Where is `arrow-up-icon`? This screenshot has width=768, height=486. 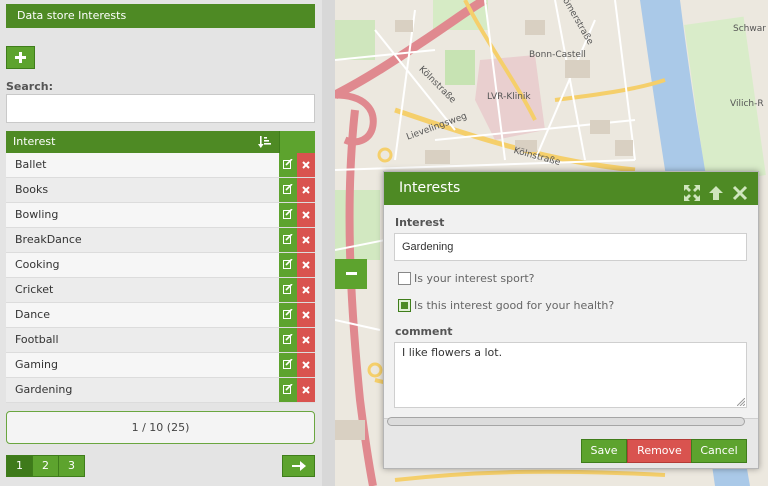 arrow-up-icon is located at coordinates (716, 190).